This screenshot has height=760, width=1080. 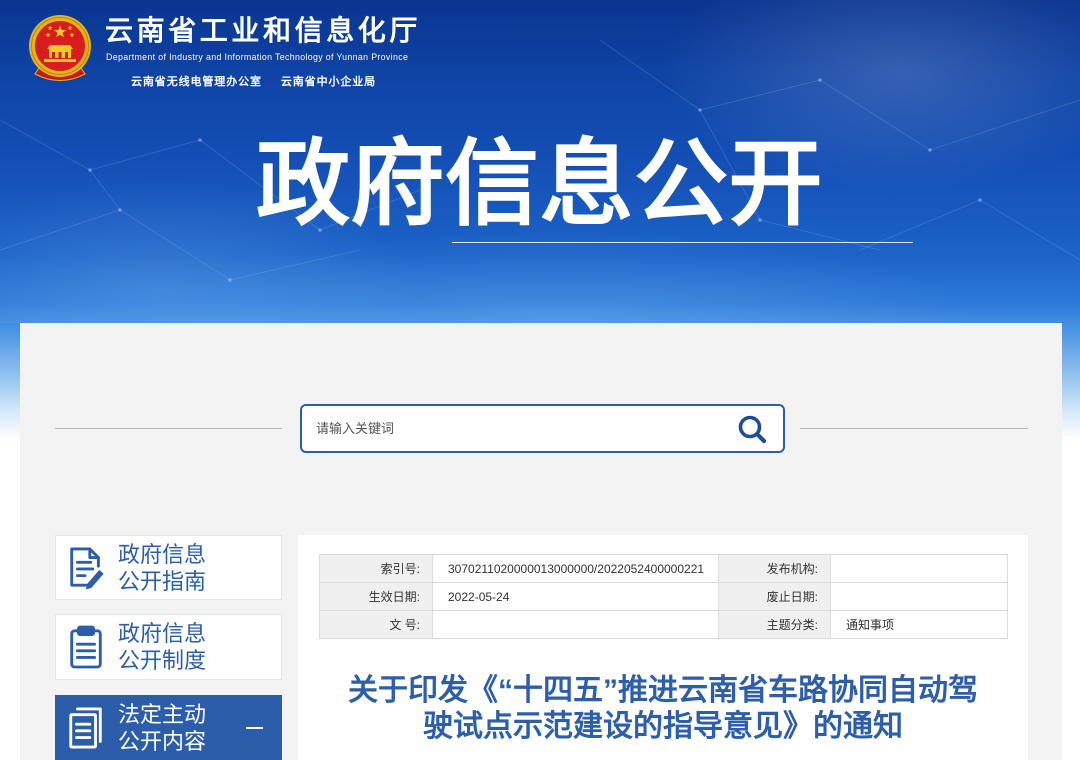 I want to click on sidebar-item-label: 政府信息 公开制度, so click(x=162, y=647).